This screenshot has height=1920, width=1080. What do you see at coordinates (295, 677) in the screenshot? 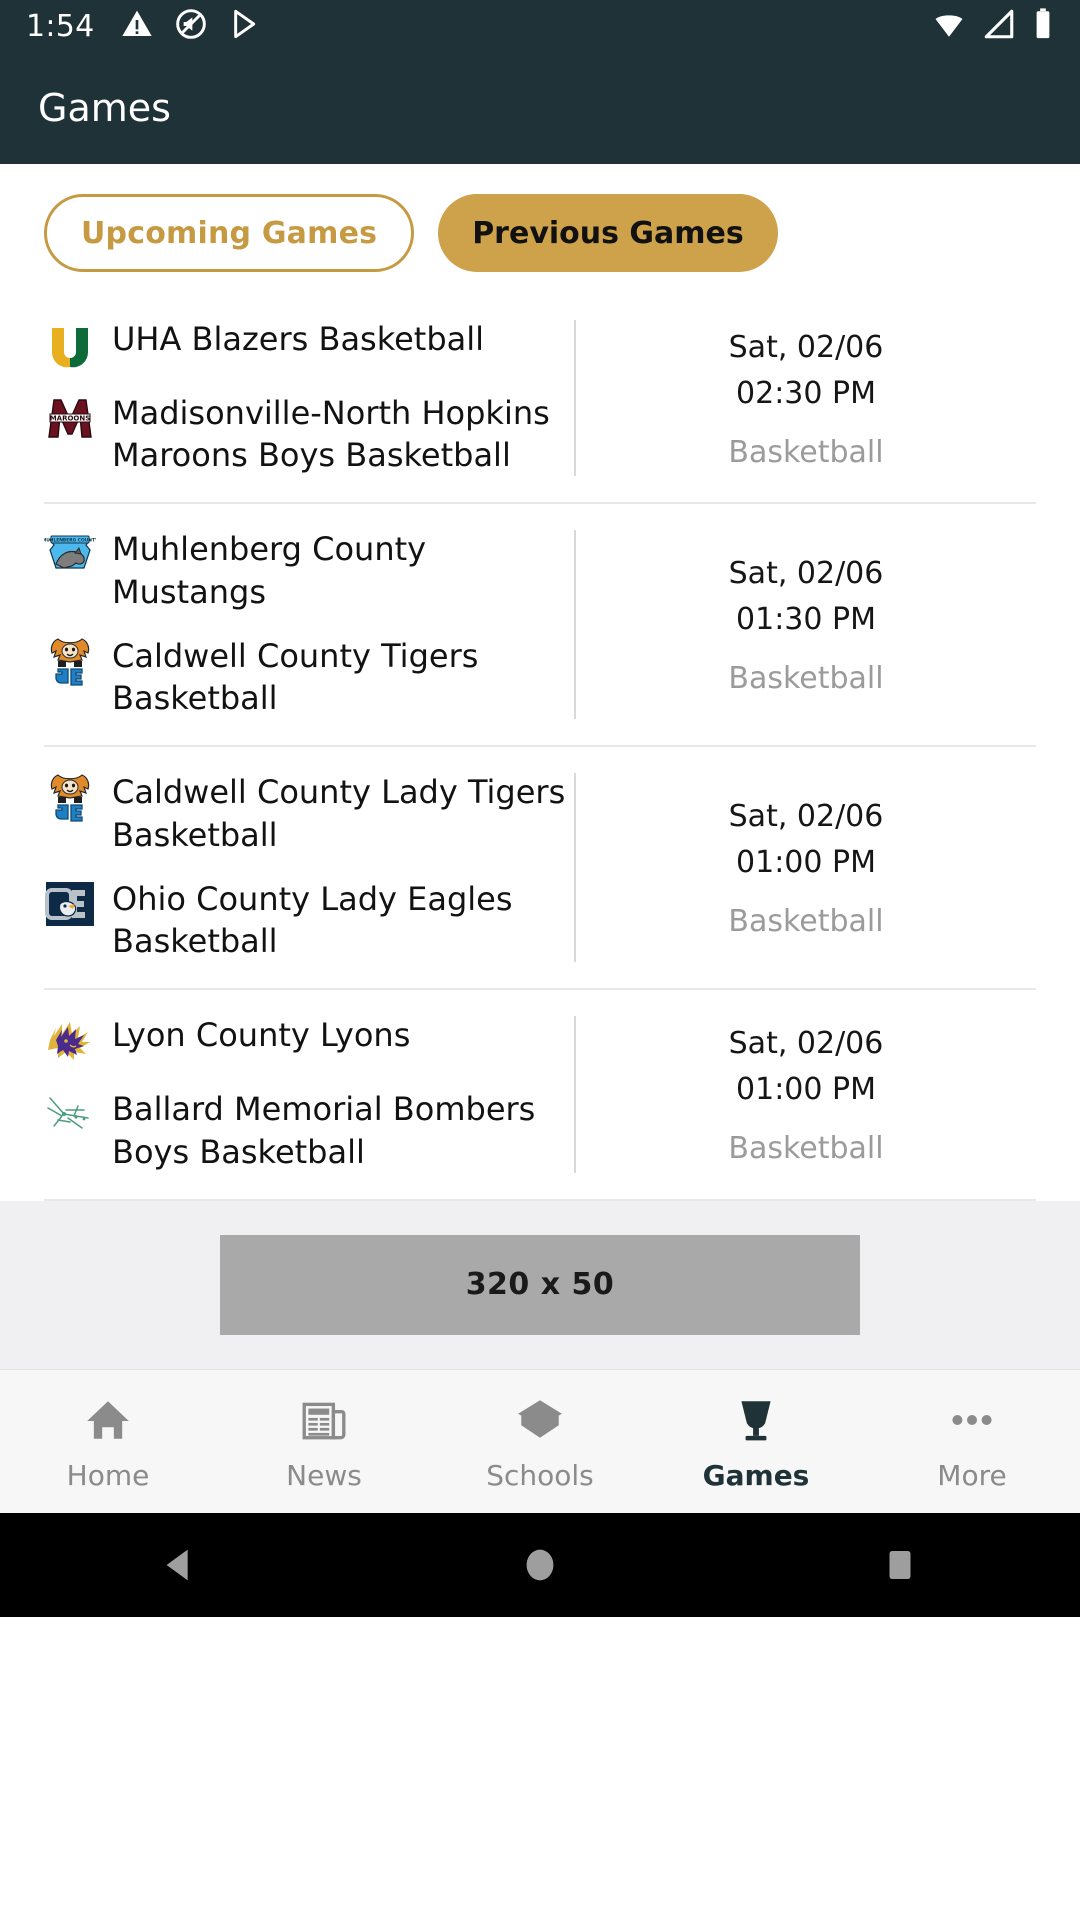
I see `team-name: Caldwell County Tigers Basketball` at bounding box center [295, 677].